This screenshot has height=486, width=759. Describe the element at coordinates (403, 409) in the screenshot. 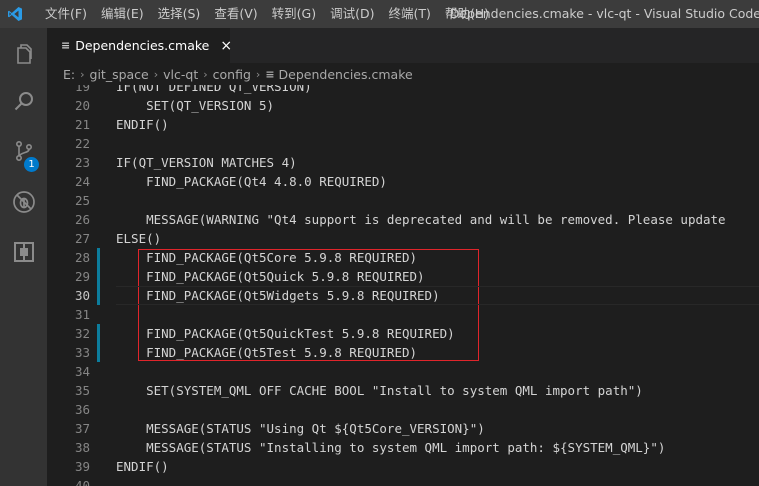

I see `code-line: 36` at that location.